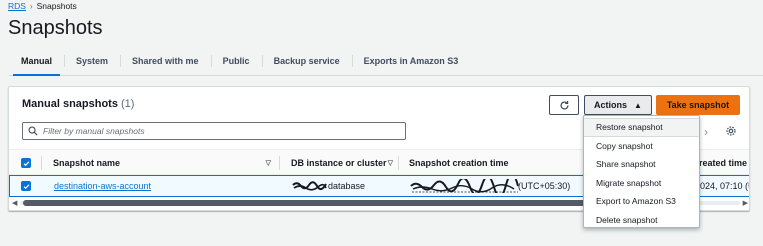  What do you see at coordinates (641, 183) in the screenshot?
I see `menu-item-migrate-snapshot: Migrate snapshot` at bounding box center [641, 183].